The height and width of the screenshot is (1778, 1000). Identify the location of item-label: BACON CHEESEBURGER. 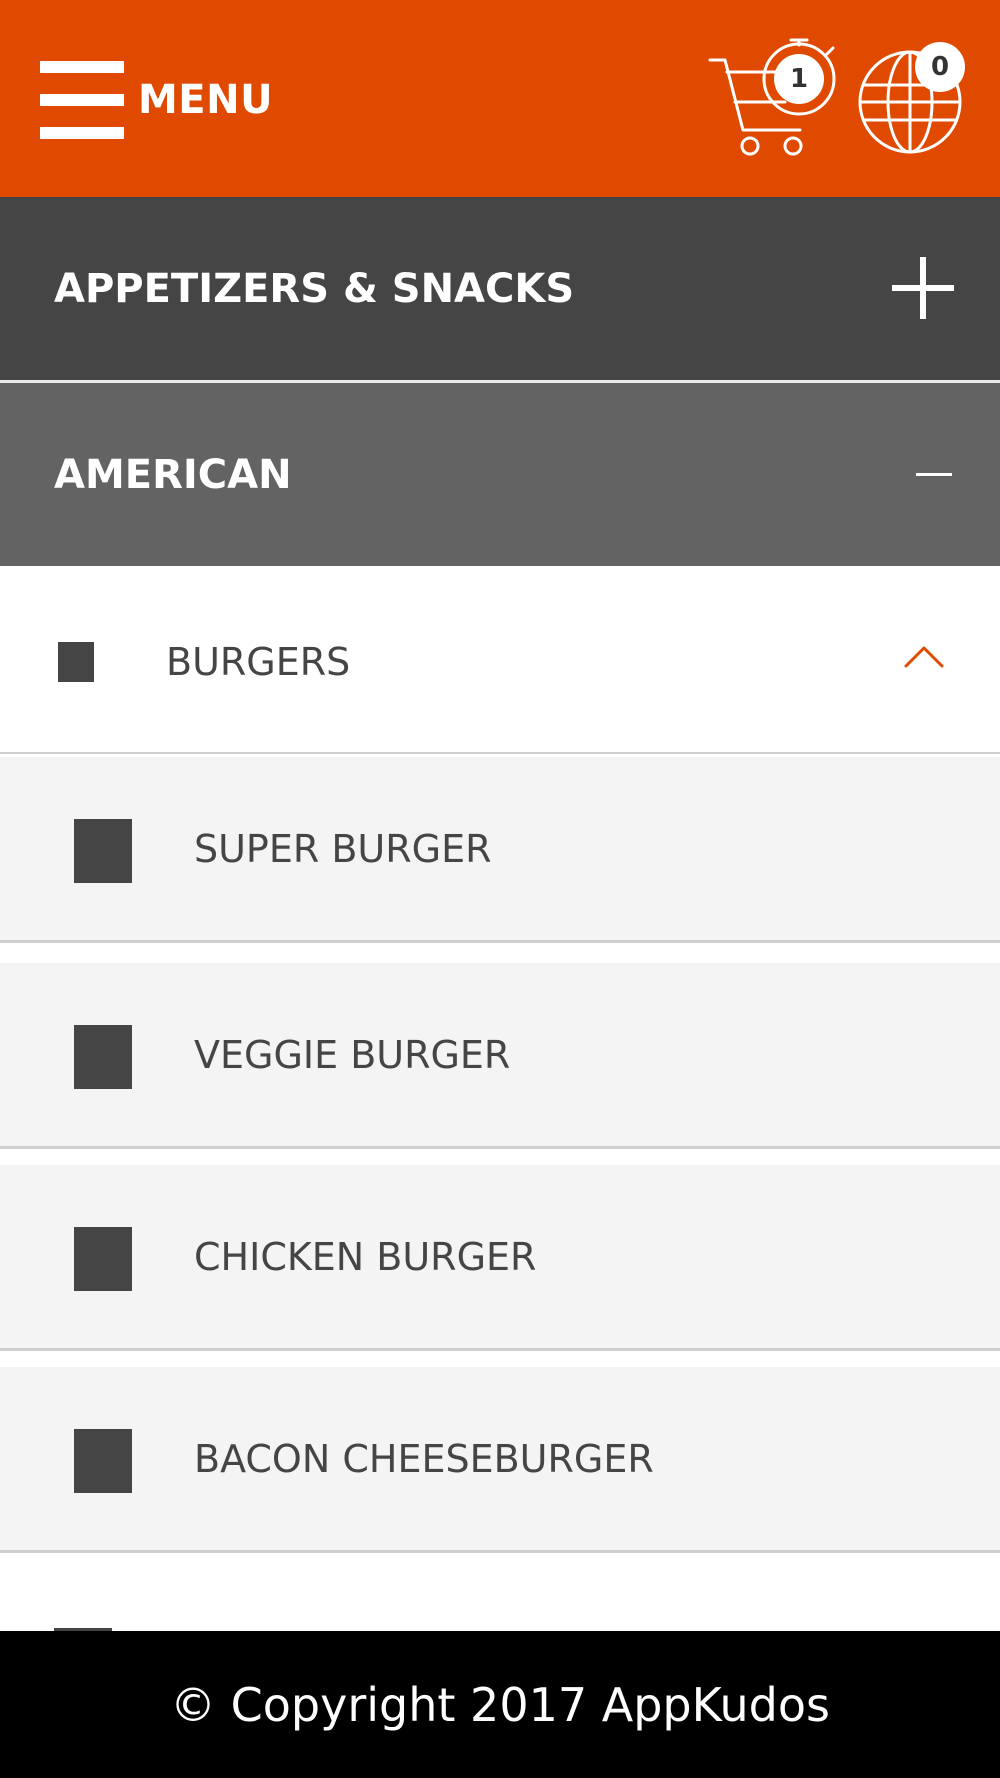
(424, 1459).